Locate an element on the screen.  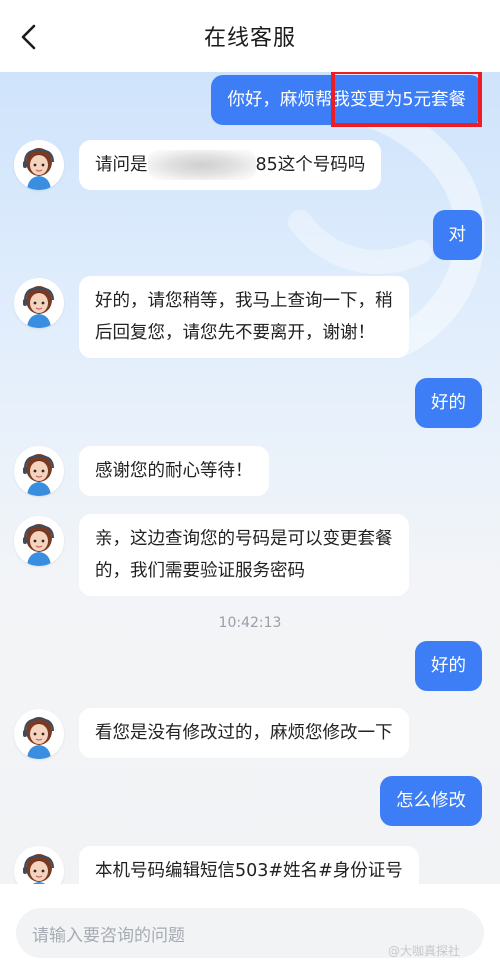
back-button is located at coordinates (29, 37).